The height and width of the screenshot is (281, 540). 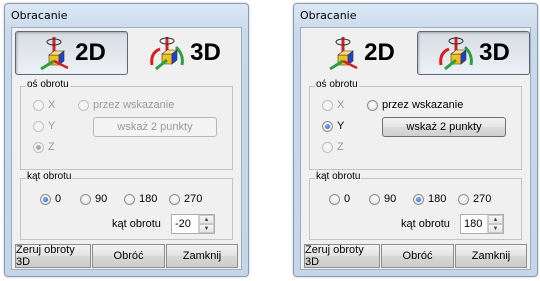 What do you see at coordinates (183, 224) in the screenshot?
I see `angle-value: -20` at bounding box center [183, 224].